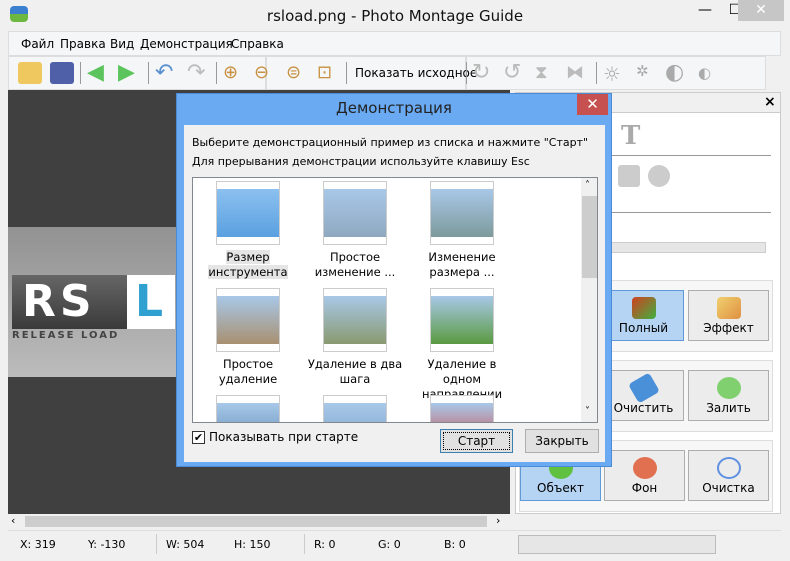  What do you see at coordinates (677, 73) in the screenshot?
I see `contrast-up-icon: ◐` at bounding box center [677, 73].